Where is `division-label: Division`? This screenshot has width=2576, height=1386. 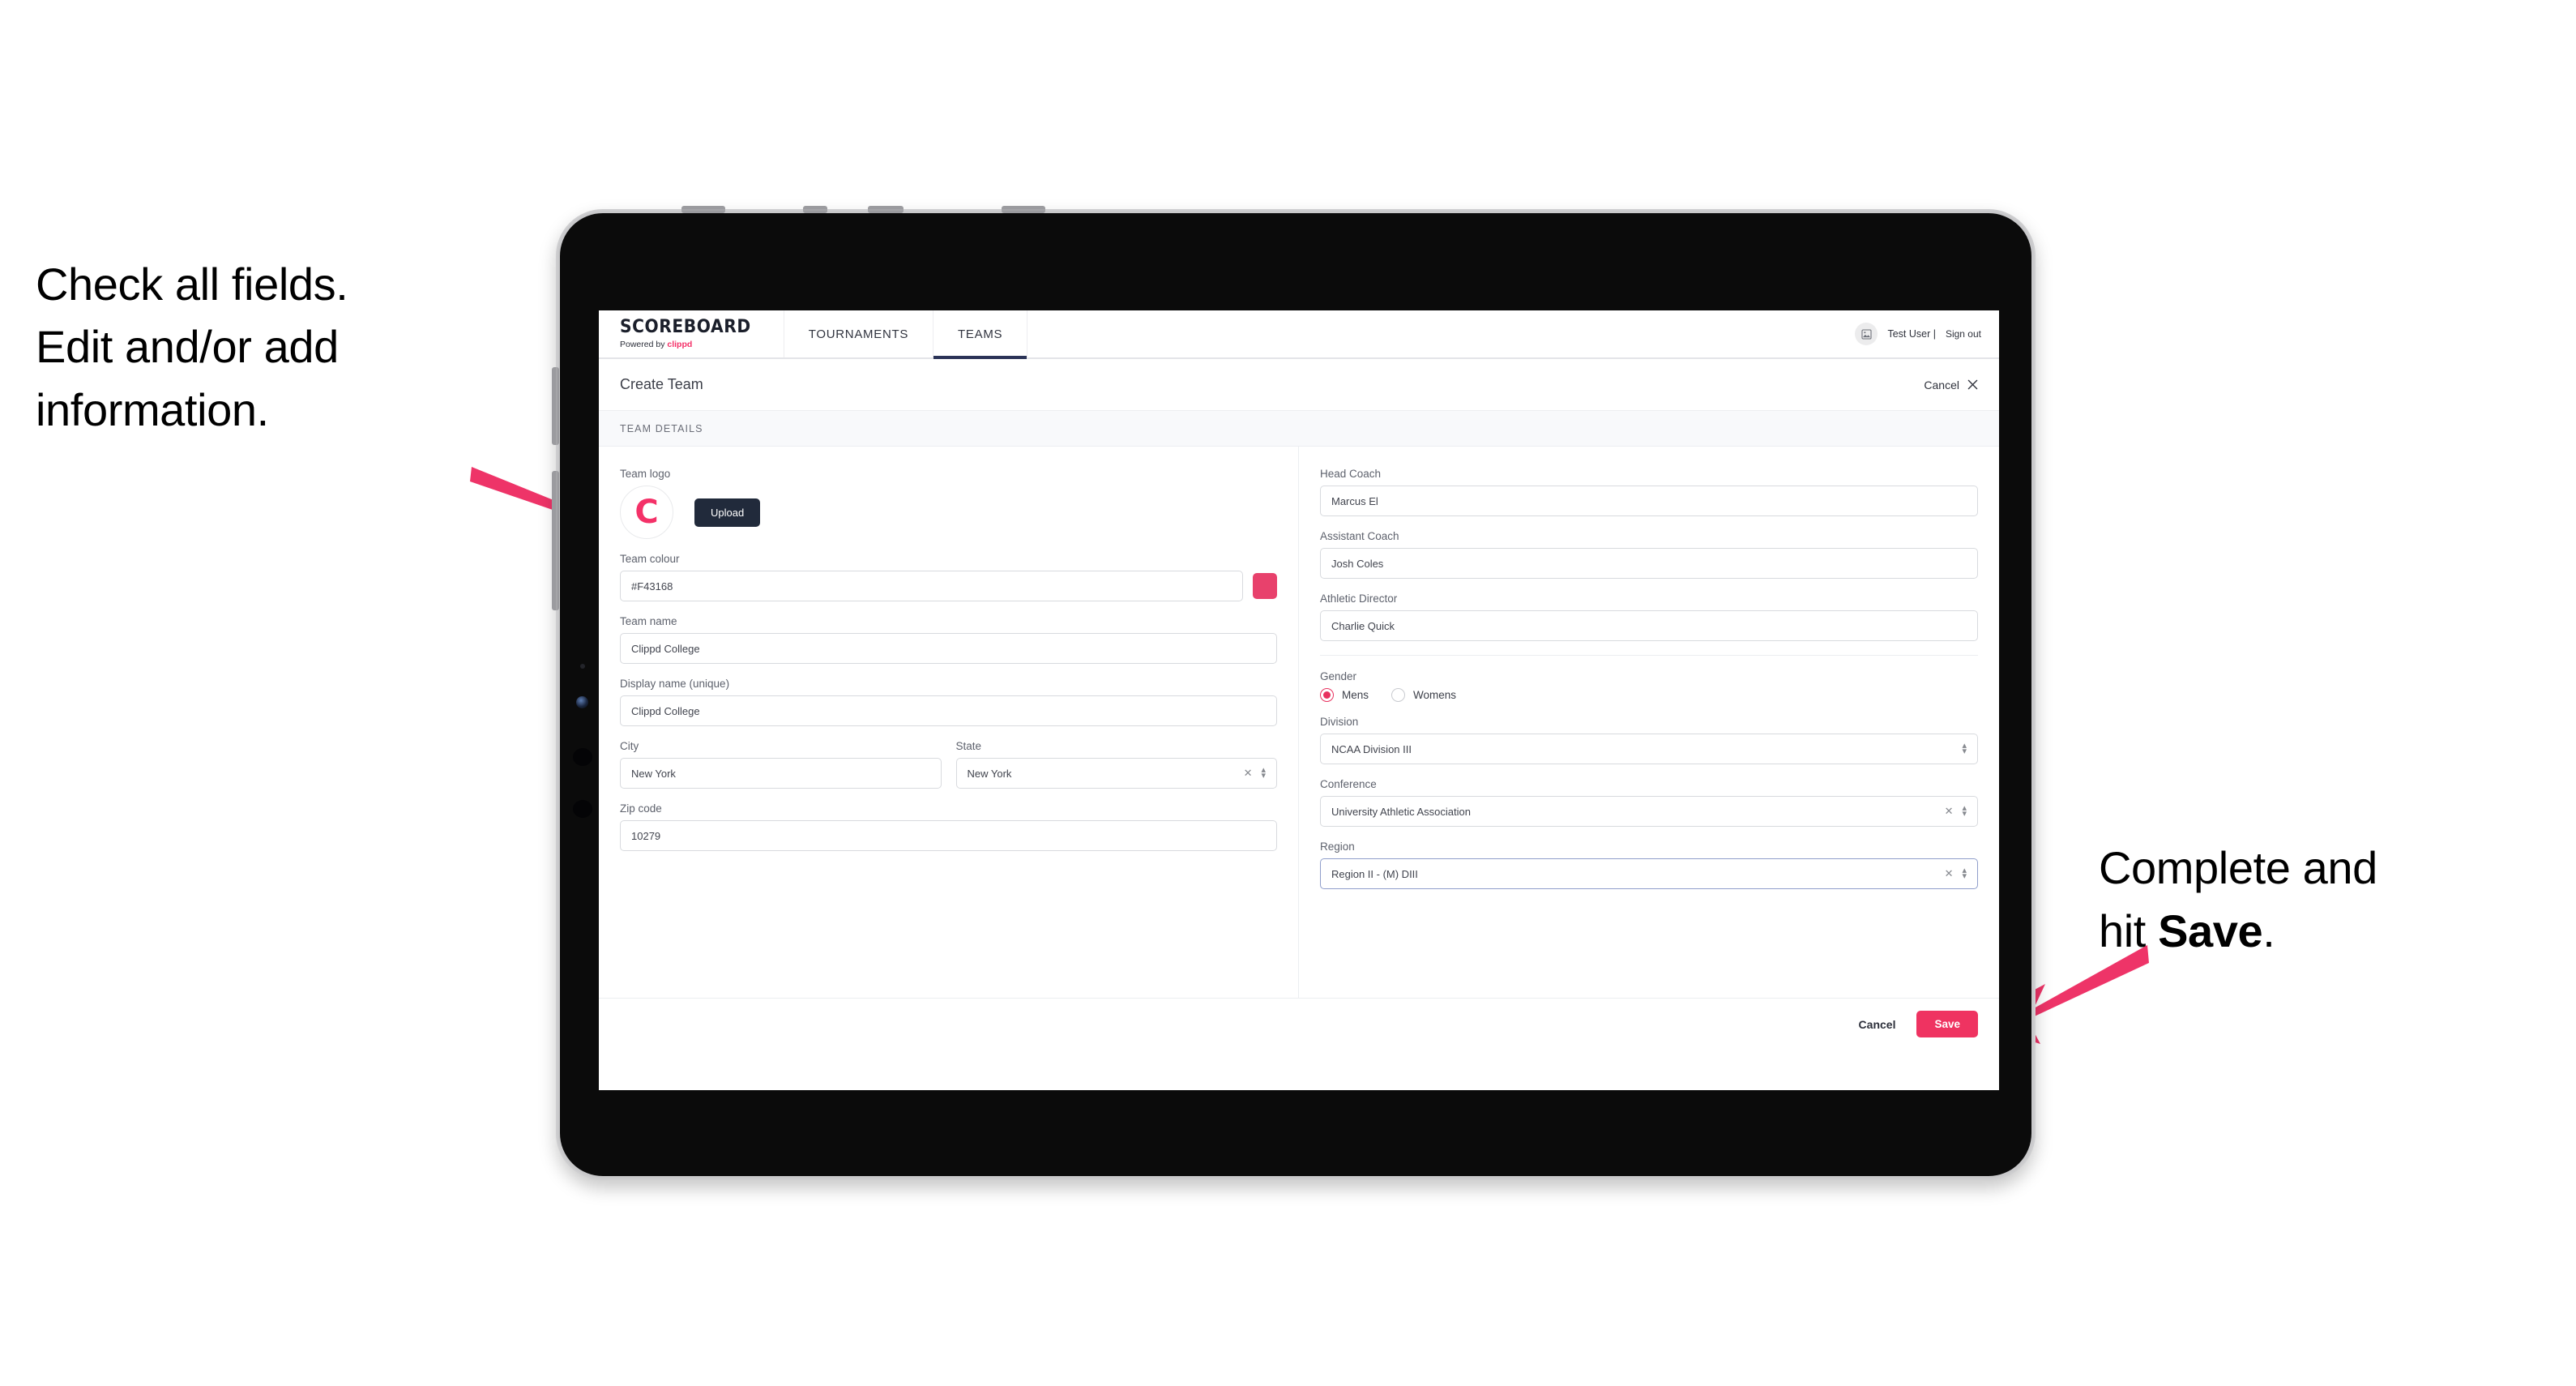 division-label: Division is located at coordinates (1339, 722).